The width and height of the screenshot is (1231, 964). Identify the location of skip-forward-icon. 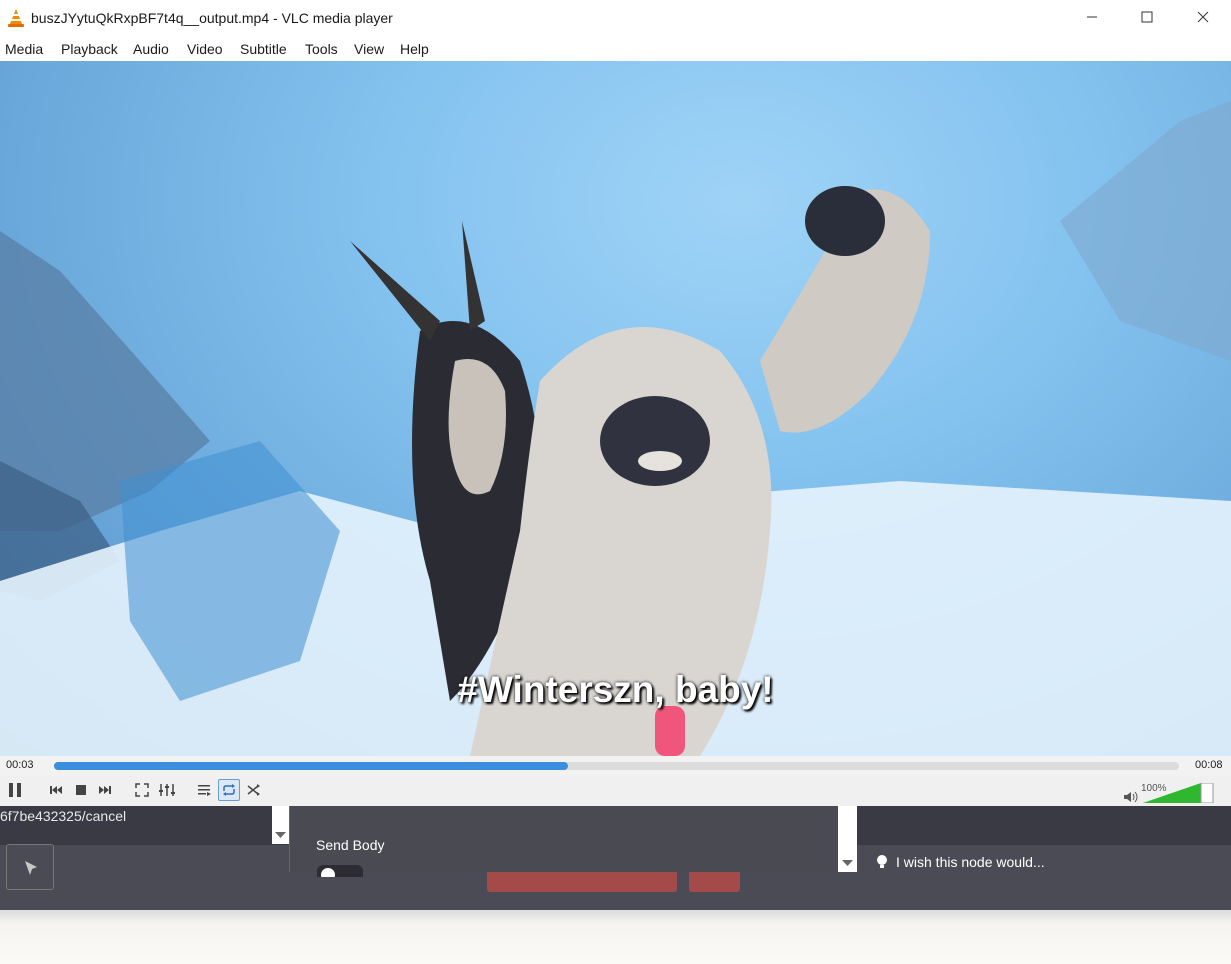
(105, 790).